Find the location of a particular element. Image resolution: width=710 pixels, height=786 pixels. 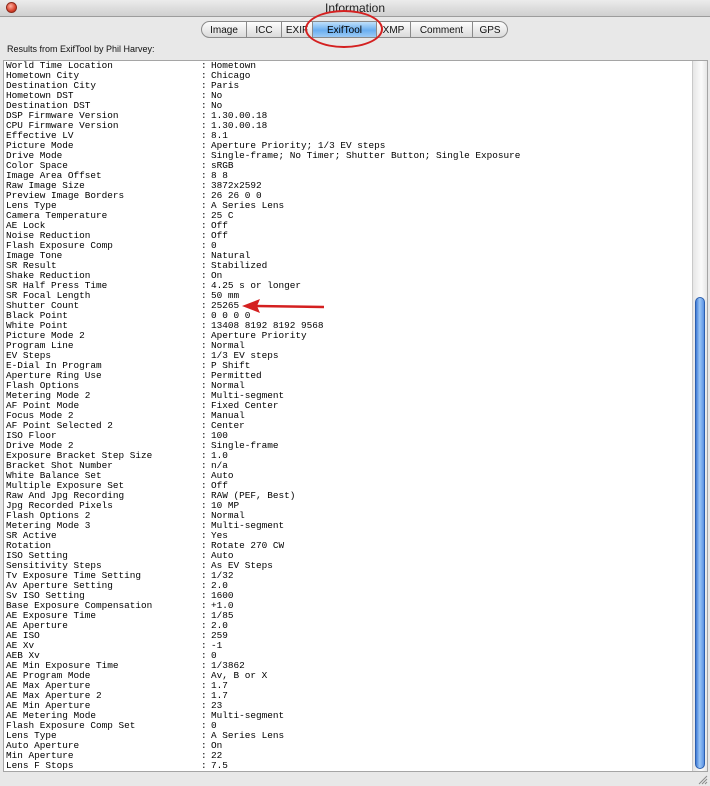

results-label: Results from ExifTool by Phil Harvey: is located at coordinates (81, 49).